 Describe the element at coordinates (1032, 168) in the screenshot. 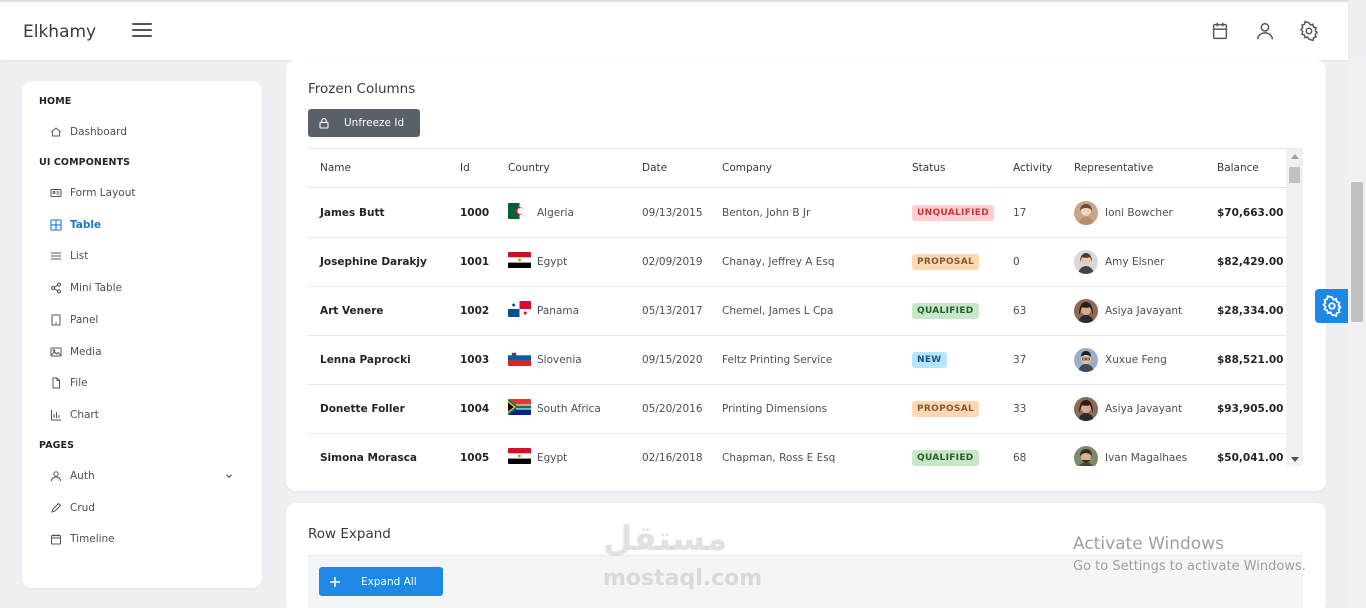

I see `column-header-activity: Activity` at that location.